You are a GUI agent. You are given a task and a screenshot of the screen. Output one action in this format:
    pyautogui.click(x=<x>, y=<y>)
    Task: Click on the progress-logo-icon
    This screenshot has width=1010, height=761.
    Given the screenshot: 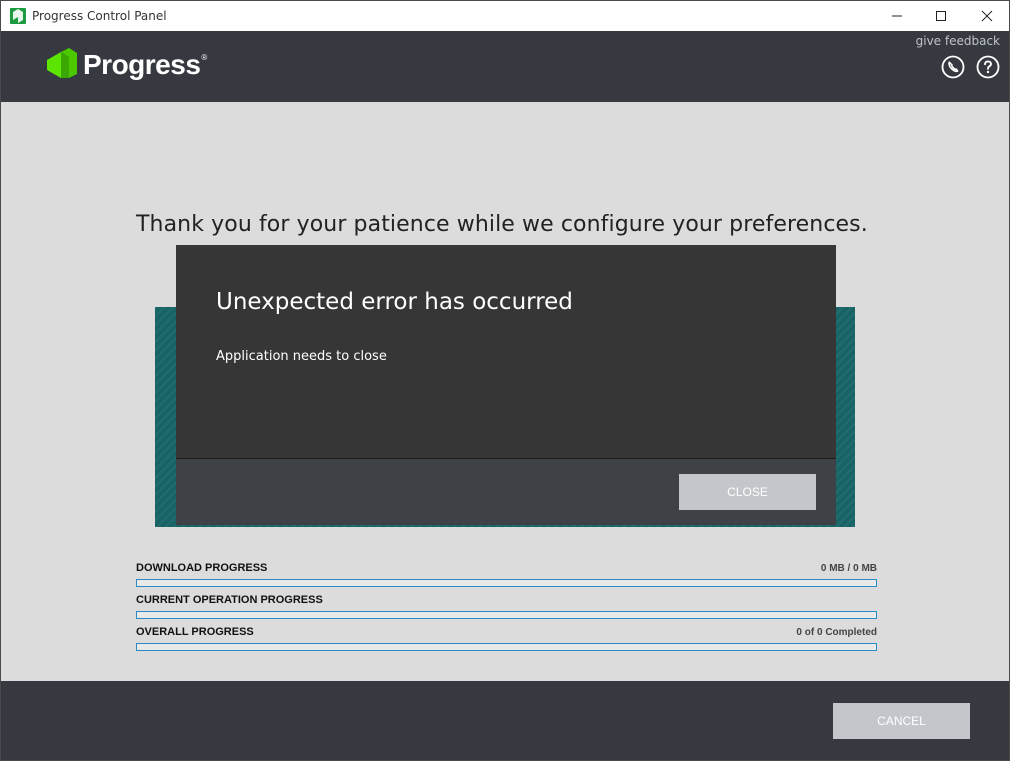 What is the action you would take?
    pyautogui.click(x=62, y=63)
    